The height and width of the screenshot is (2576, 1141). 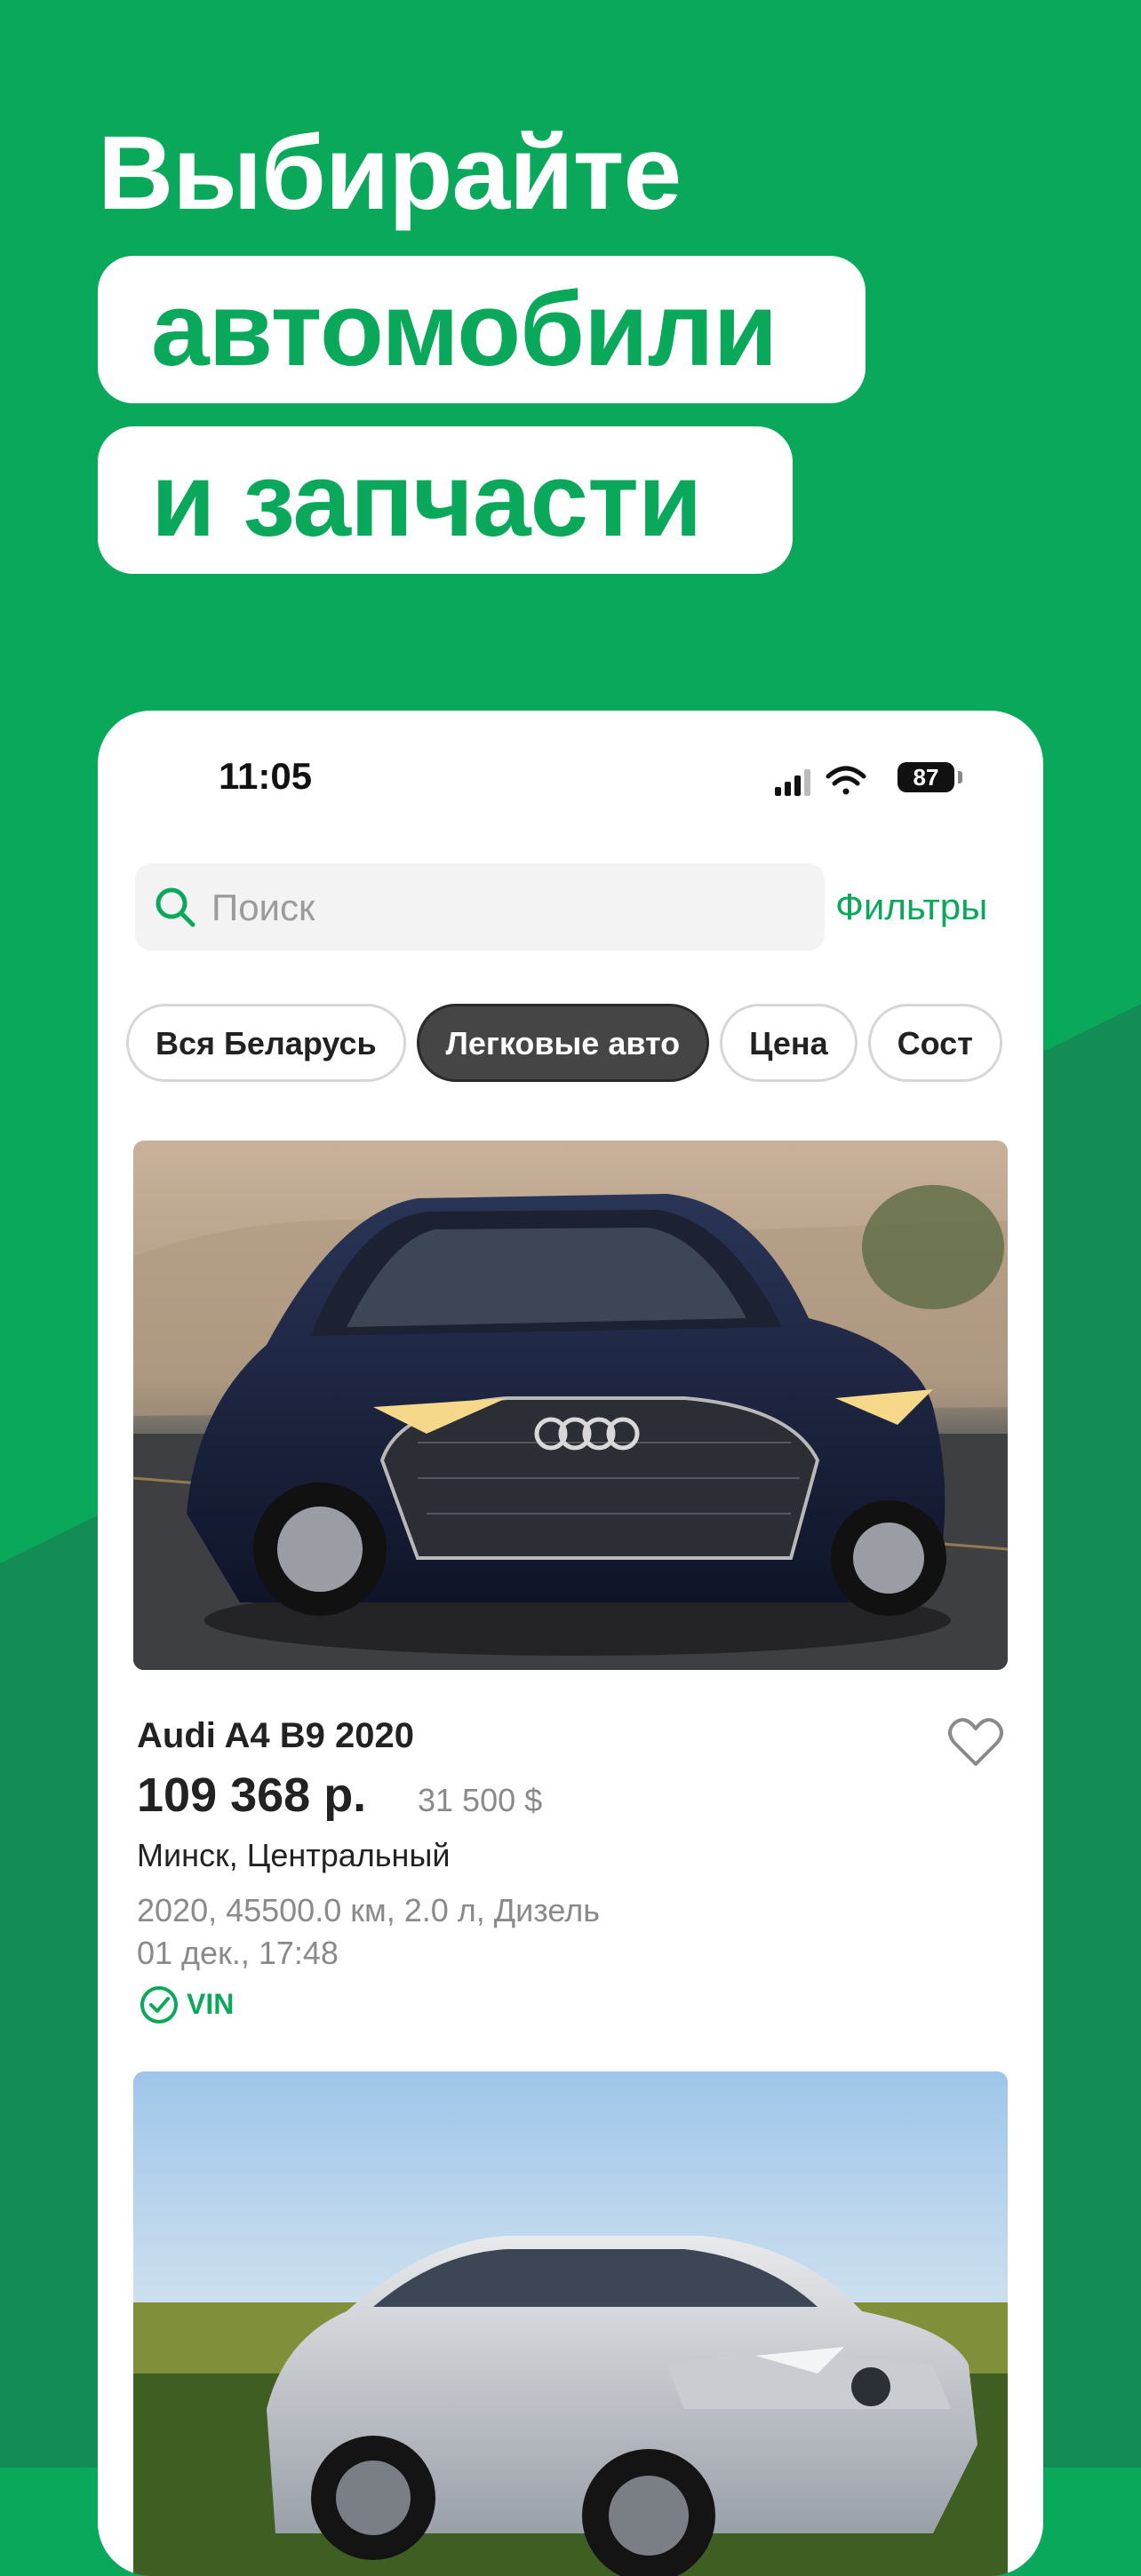 I want to click on heart-icon, so click(x=975, y=1742).